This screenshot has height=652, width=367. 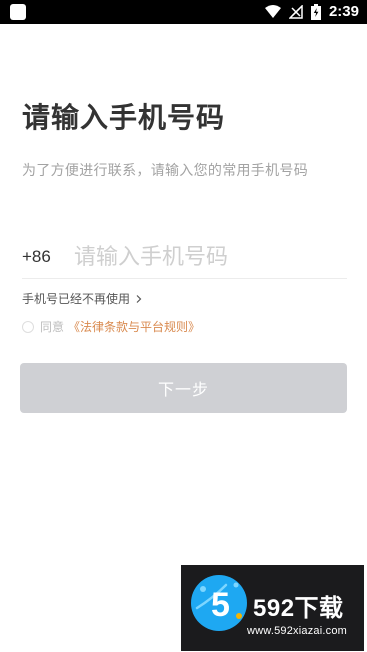 What do you see at coordinates (298, 608) in the screenshot?
I see `watermark-title: 592下载` at bounding box center [298, 608].